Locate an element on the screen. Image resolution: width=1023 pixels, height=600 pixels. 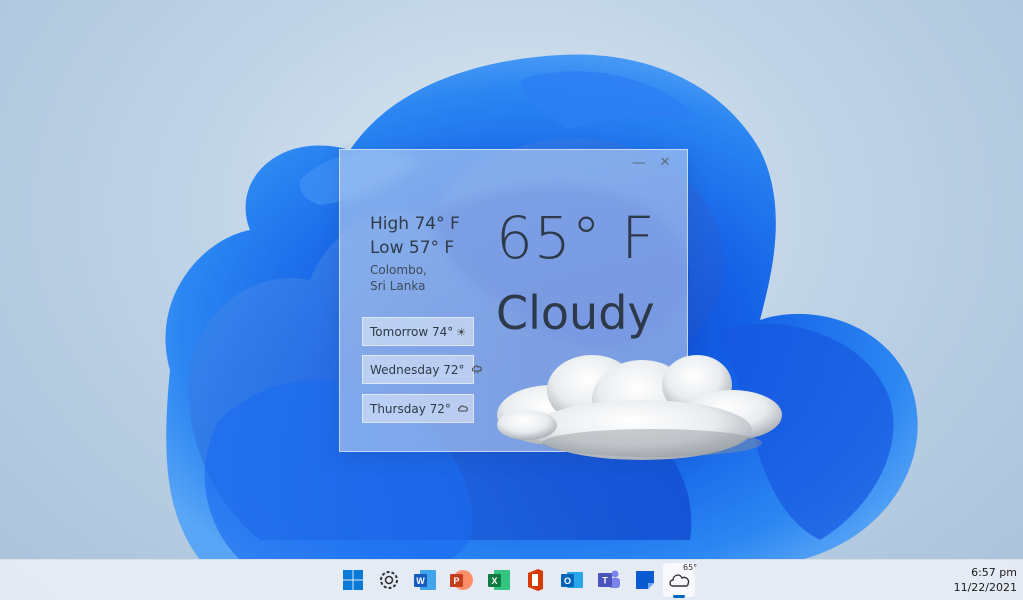
clock-date: 11/22/2021 is located at coordinates (985, 587).